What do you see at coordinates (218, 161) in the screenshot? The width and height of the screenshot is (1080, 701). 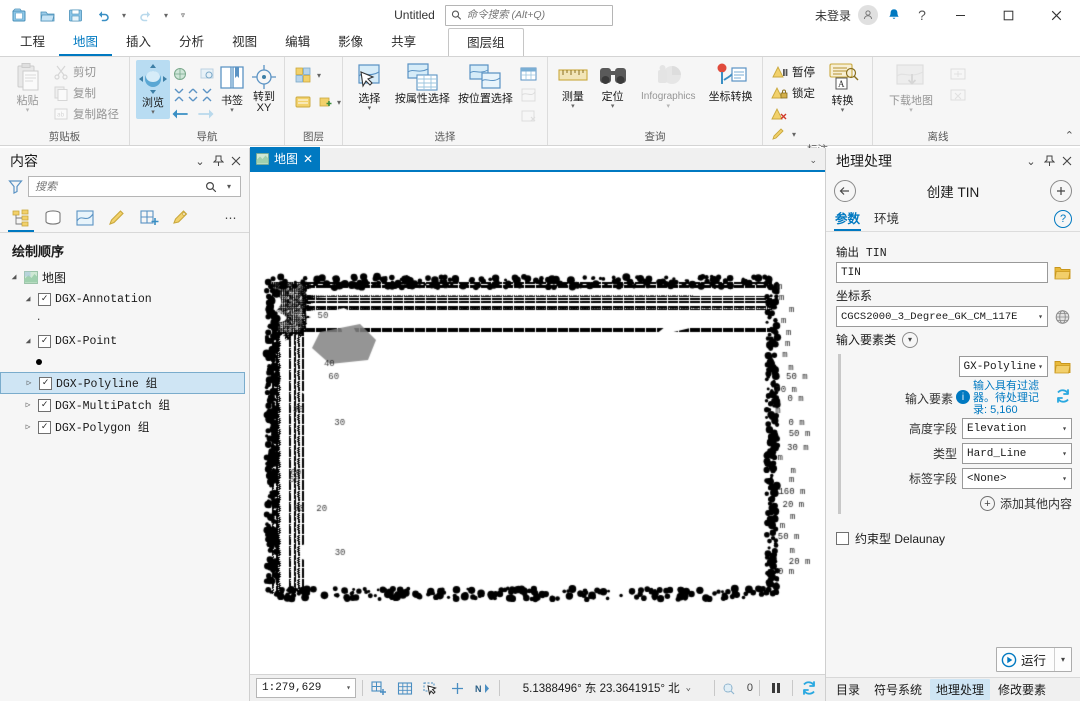 I see `contents-pane-pin-icon` at bounding box center [218, 161].